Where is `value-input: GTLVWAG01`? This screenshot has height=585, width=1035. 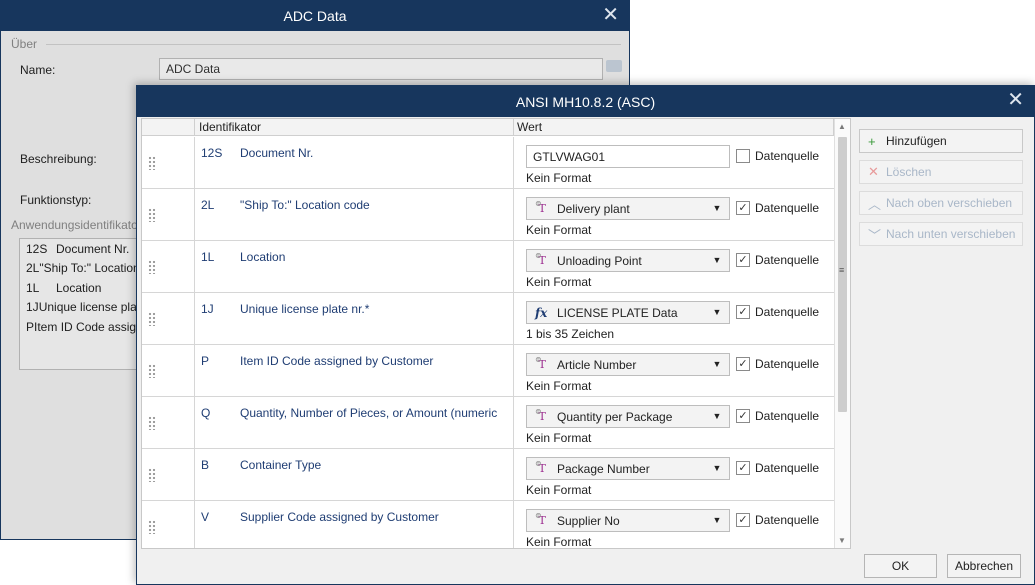
value-input: GTLVWAG01 is located at coordinates (628, 156).